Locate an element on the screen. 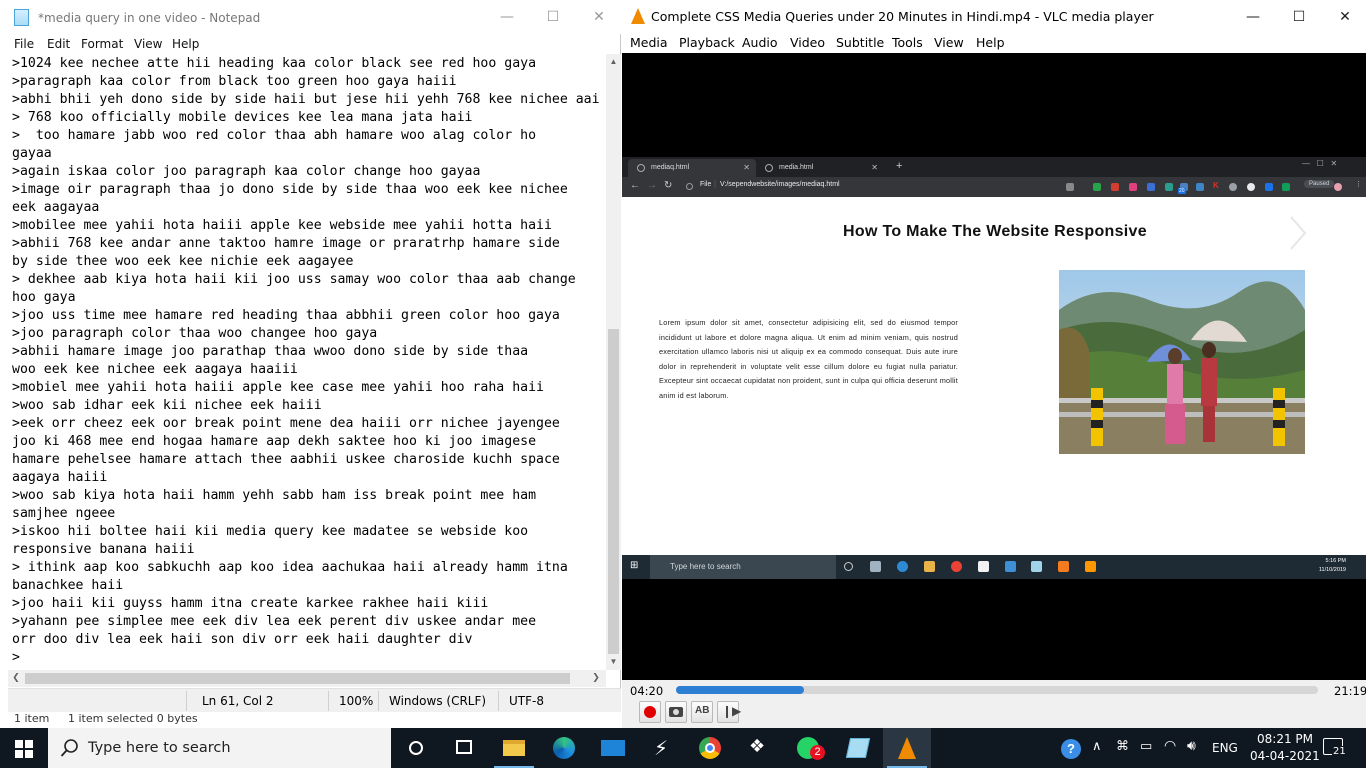  vlc-menu-view: View is located at coordinates (949, 42).